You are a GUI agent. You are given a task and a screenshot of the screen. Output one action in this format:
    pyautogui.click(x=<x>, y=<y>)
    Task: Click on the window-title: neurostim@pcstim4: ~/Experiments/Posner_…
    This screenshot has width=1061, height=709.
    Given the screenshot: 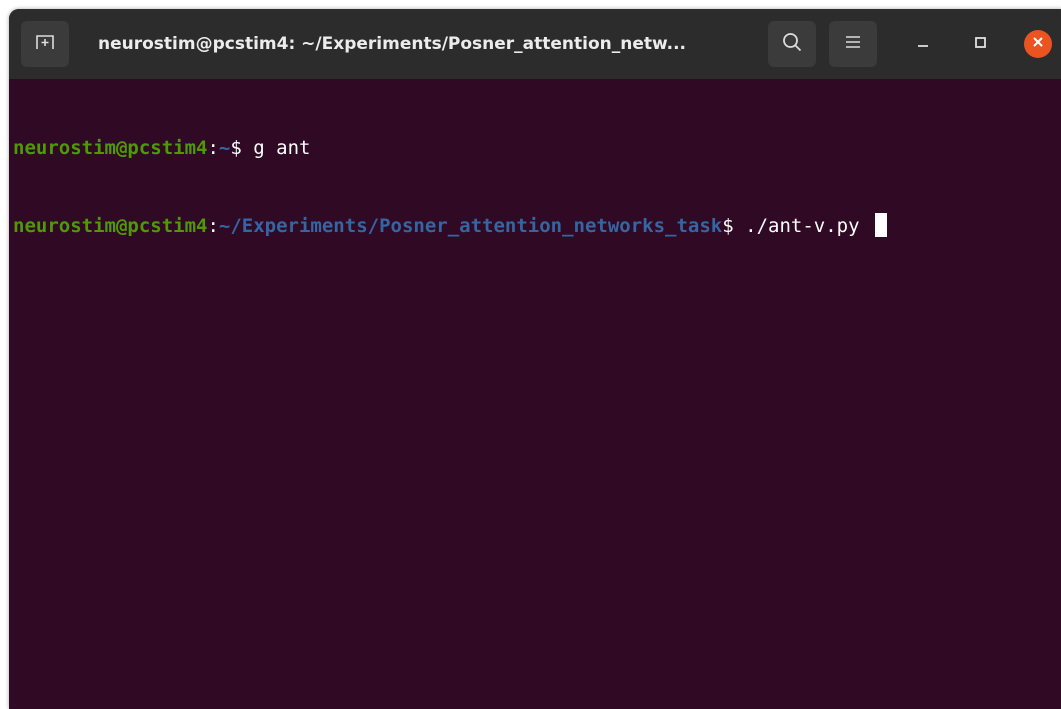 What is the action you would take?
    pyautogui.click(x=392, y=44)
    